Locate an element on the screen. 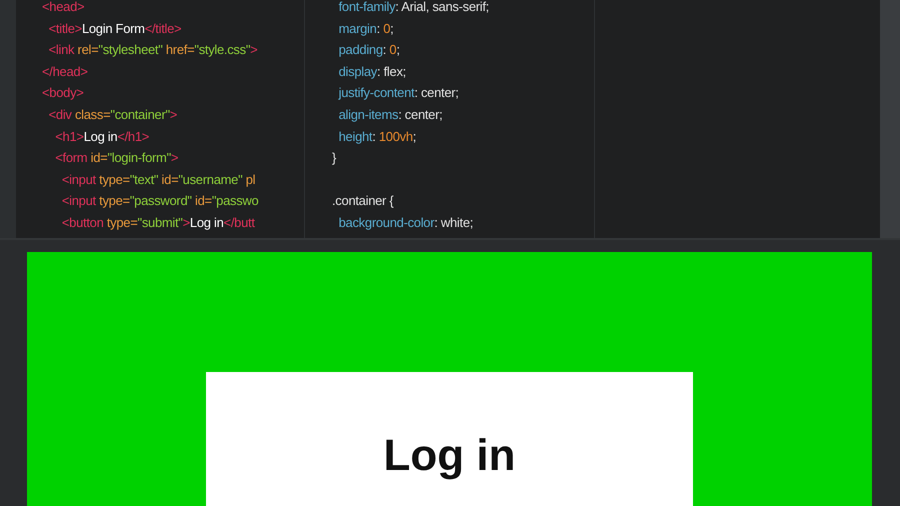 Image resolution: width=900 pixels, height=506 pixels. code-line: <link rel="stylesheet" href="style.css"> is located at coordinates (153, 50).